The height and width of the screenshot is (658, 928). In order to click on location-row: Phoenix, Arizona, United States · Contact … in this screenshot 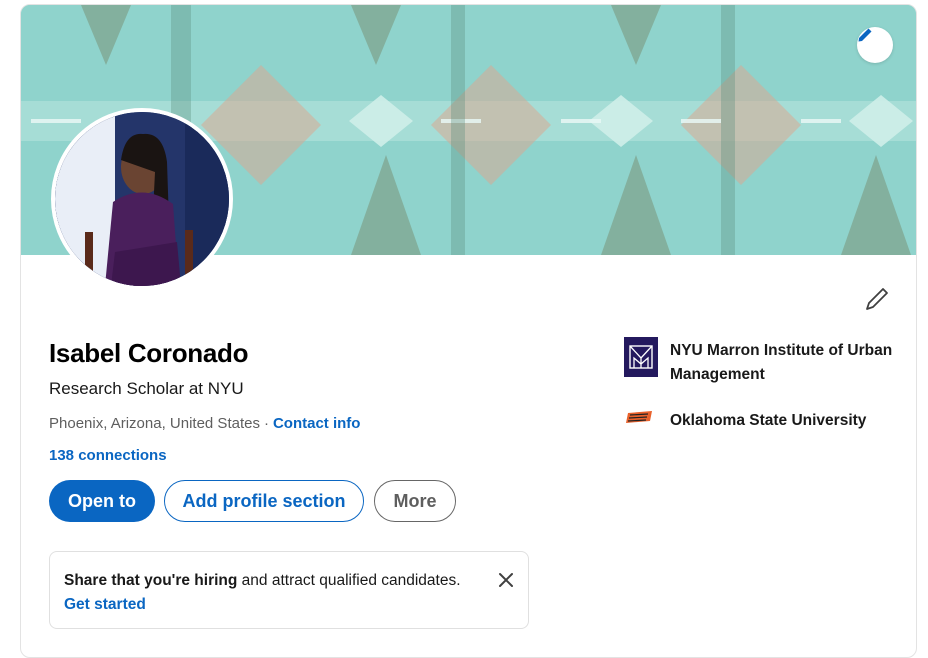, I will do `click(204, 423)`.